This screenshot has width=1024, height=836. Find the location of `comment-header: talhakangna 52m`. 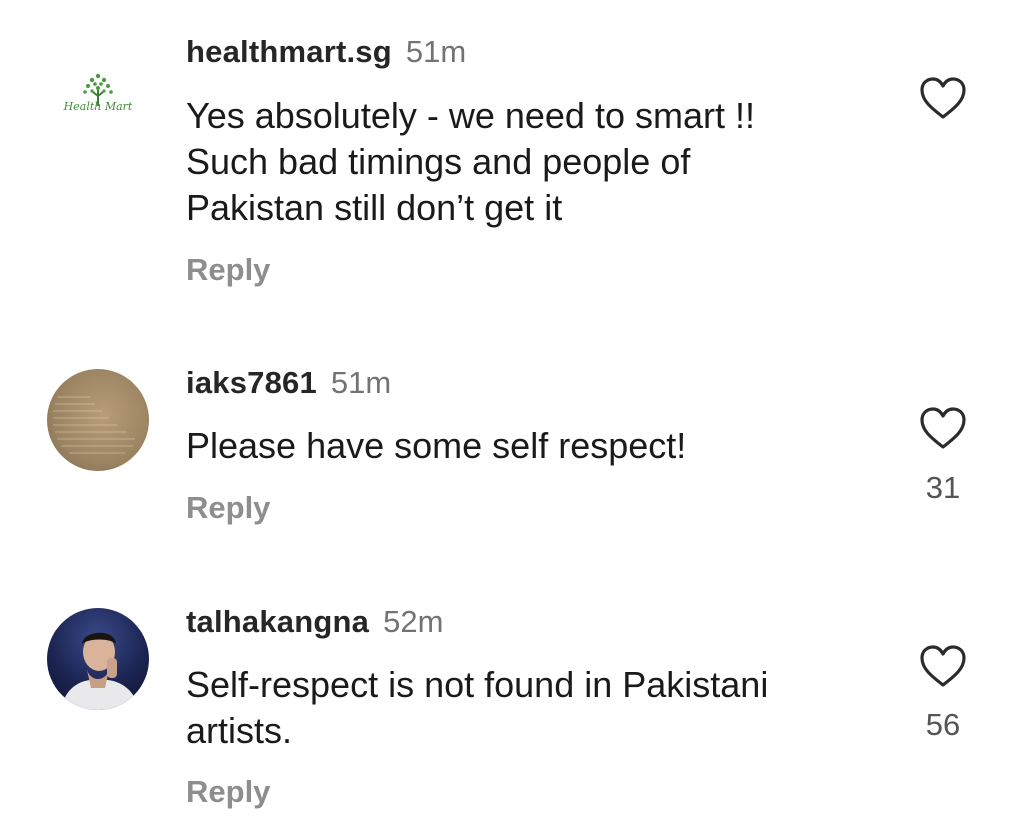

comment-header: talhakangna 52m is located at coordinates (314, 622).